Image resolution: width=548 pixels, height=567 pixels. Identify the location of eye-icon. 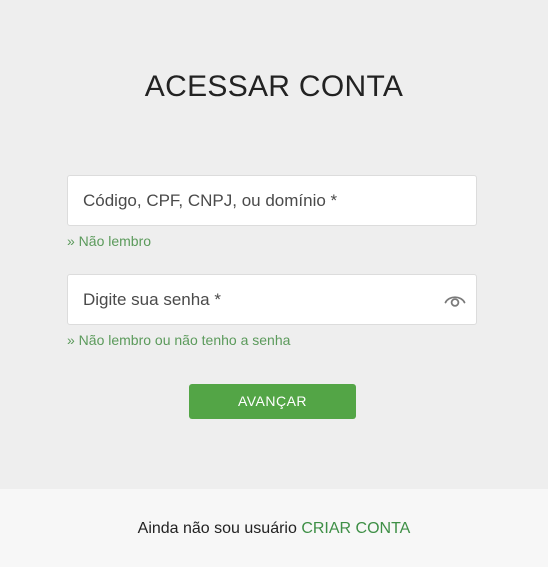
(455, 300).